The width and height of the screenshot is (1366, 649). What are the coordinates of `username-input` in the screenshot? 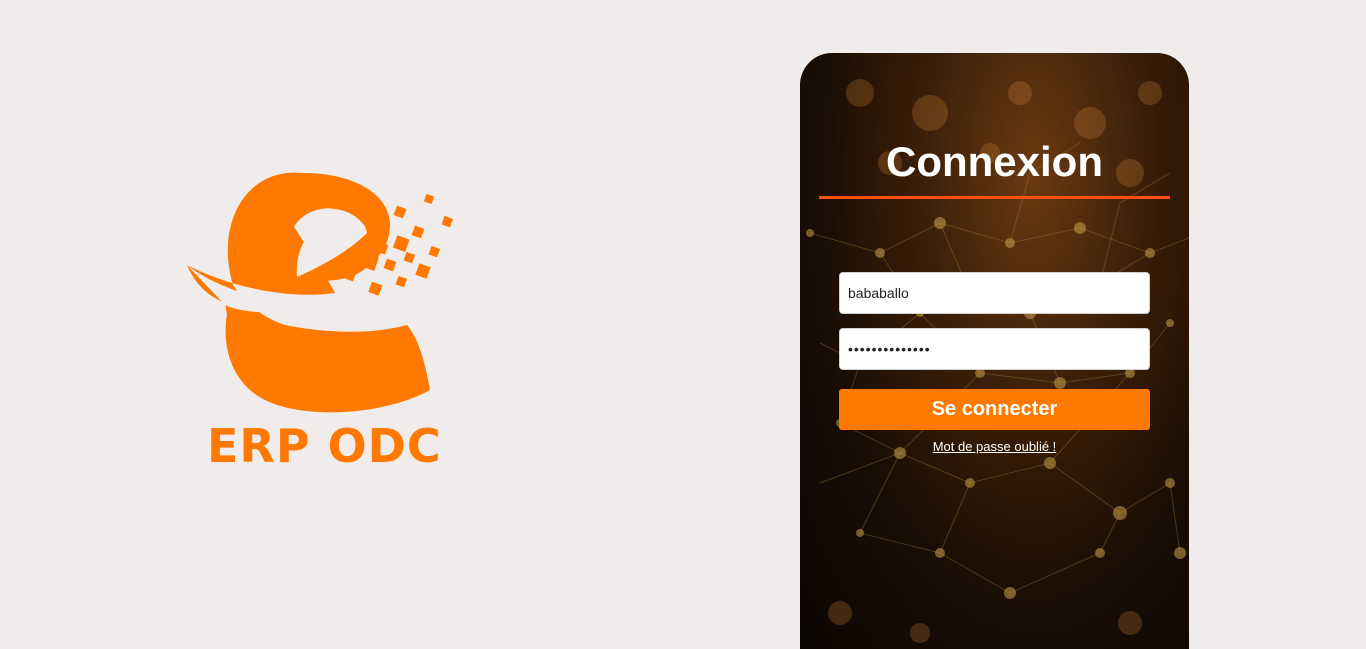 It's located at (994, 293).